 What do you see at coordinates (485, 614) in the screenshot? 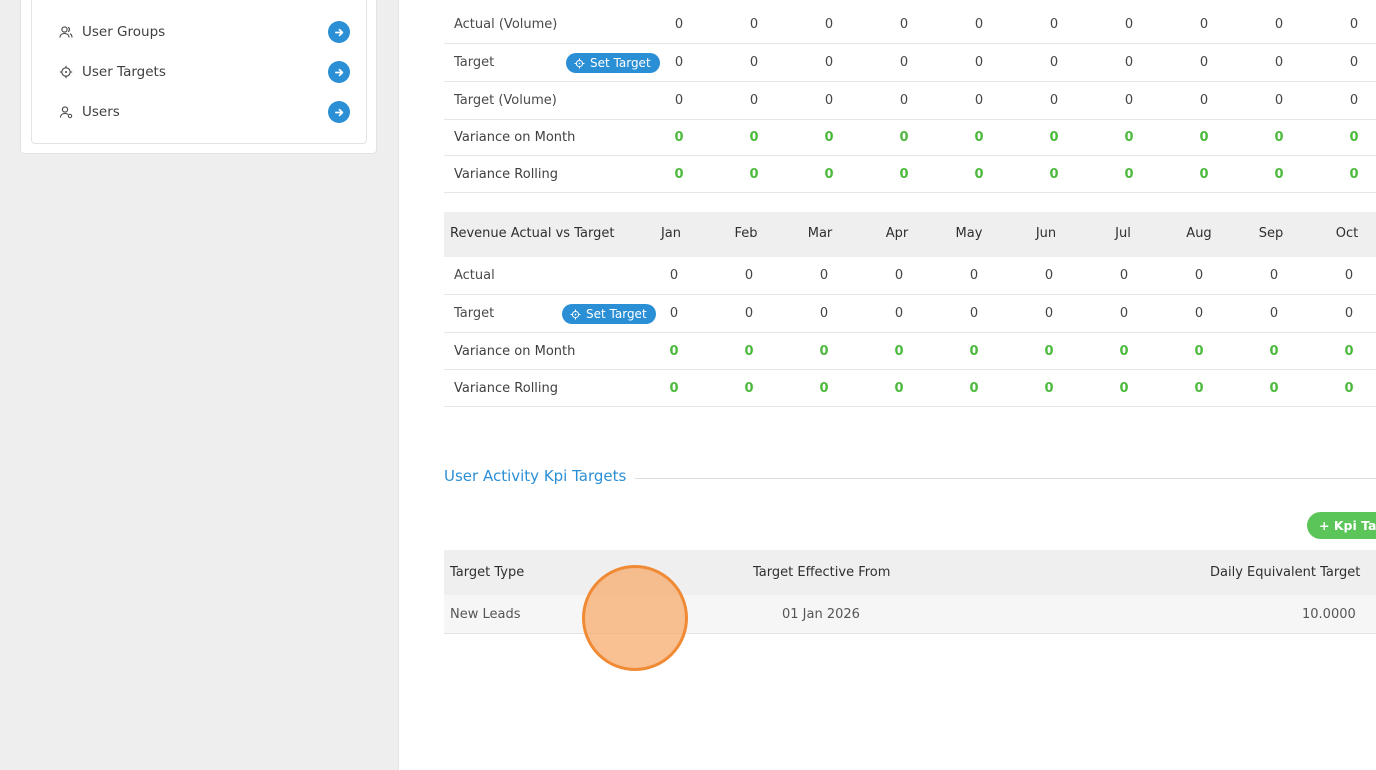
I see `kpi-target-type: New Leads` at bounding box center [485, 614].